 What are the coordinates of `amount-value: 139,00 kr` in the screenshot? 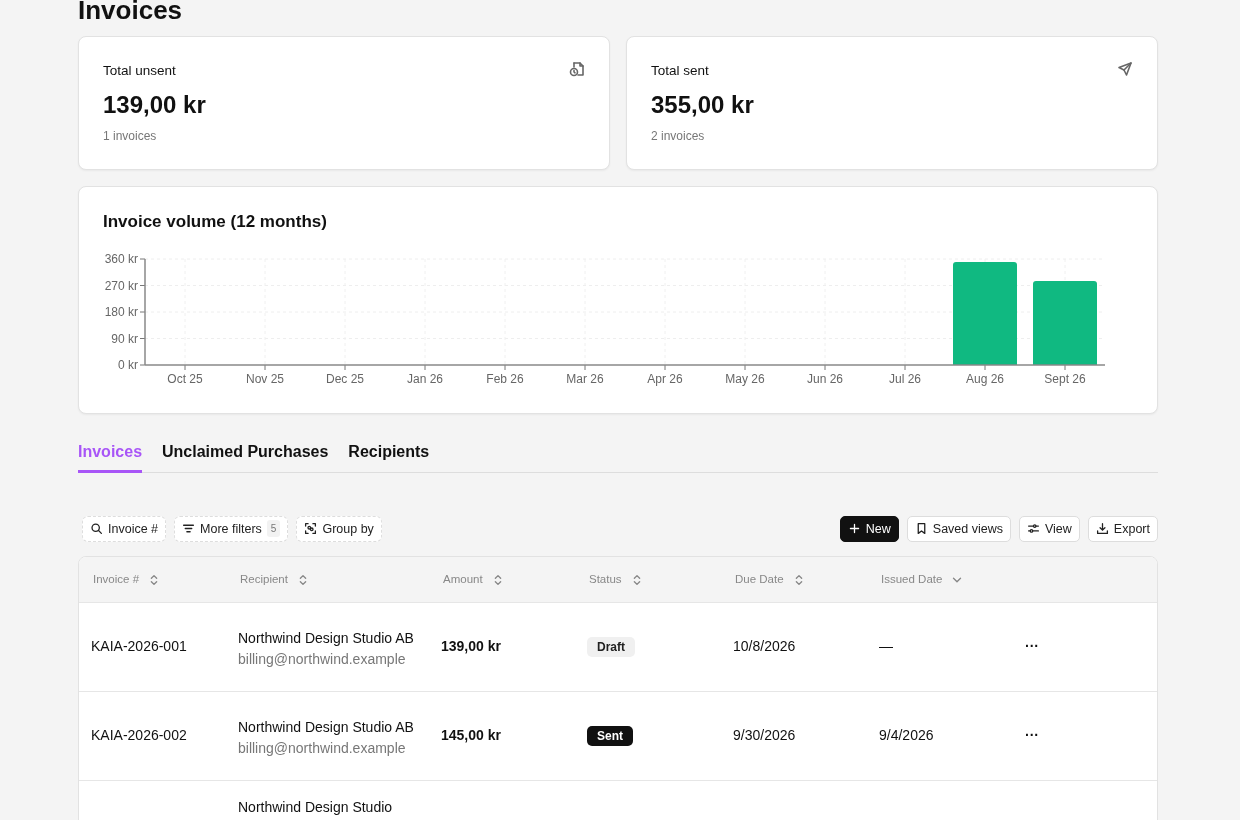 It's located at (155, 105).